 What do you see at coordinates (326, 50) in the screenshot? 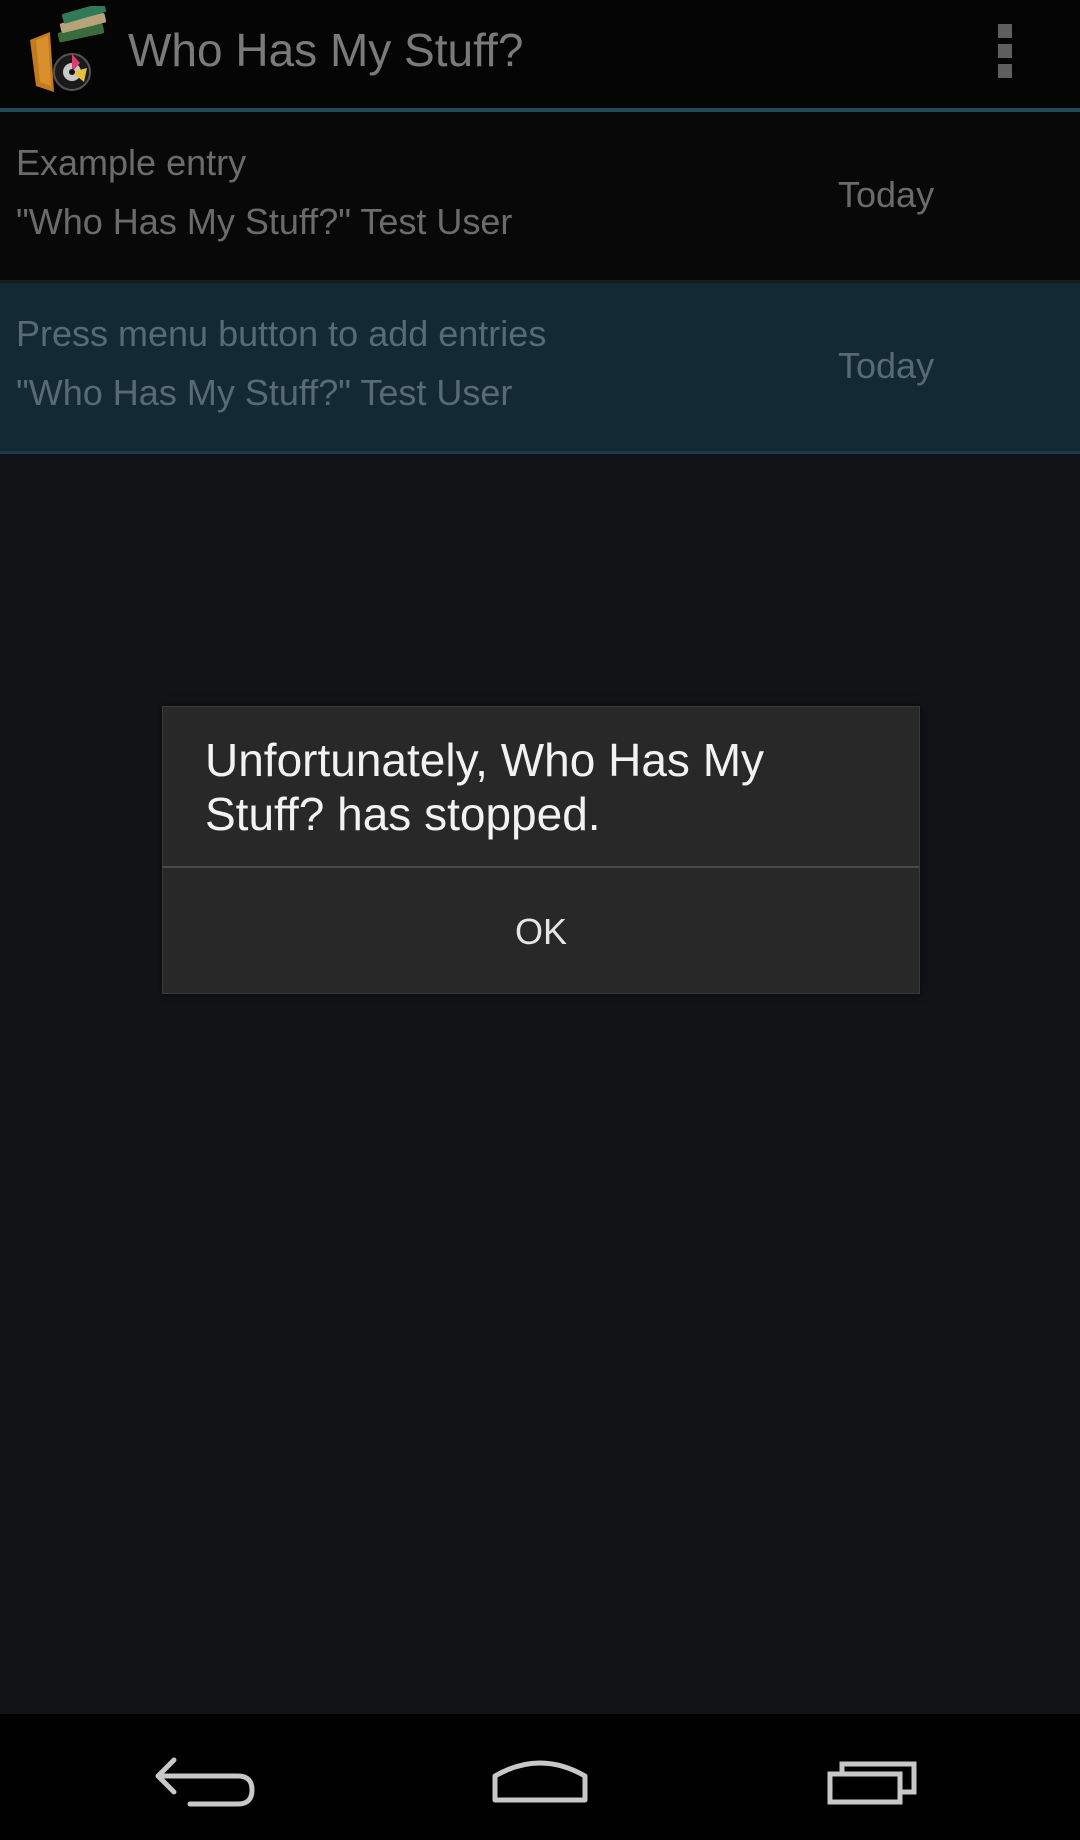
I see `app-title: Who Has My Stuff?` at bounding box center [326, 50].